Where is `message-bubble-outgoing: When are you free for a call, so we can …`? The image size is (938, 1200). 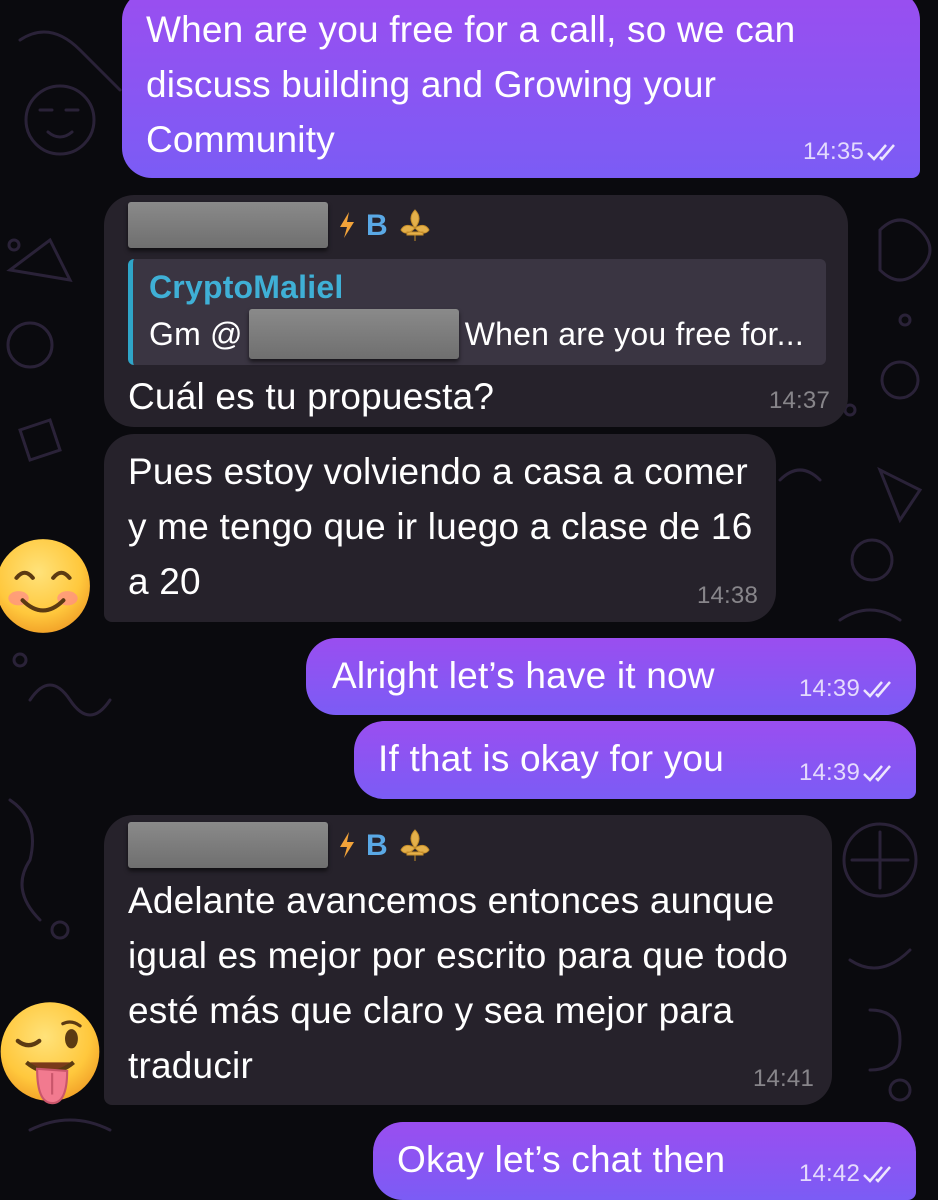
message-bubble-outgoing: When are you free for a call, so we can … is located at coordinates (521, 89).